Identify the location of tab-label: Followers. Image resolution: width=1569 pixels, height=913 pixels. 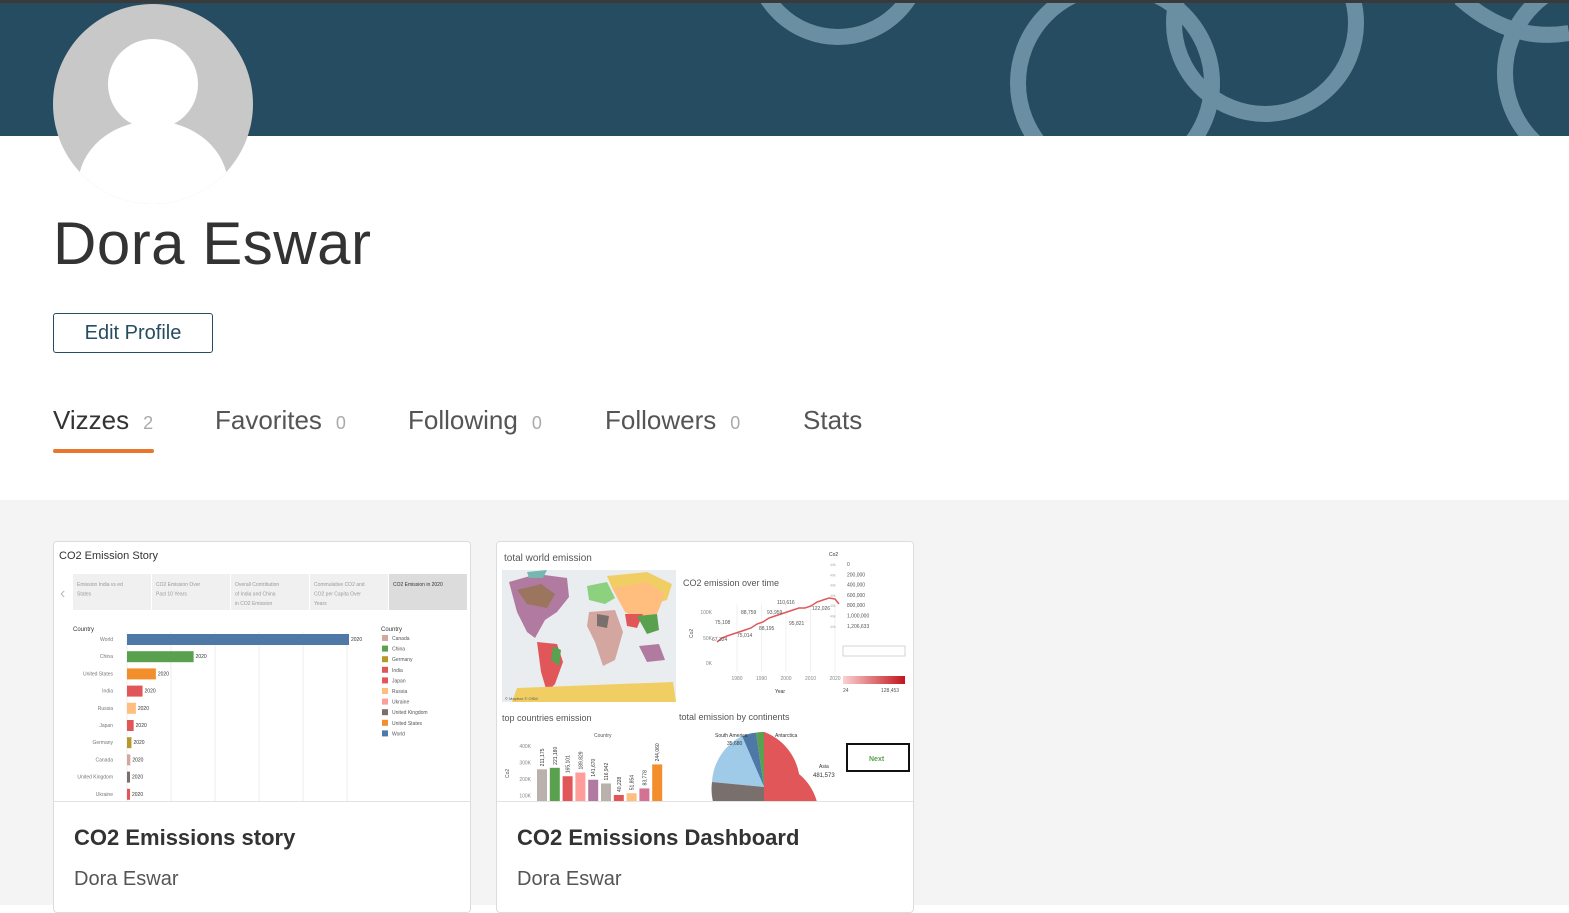
(661, 420).